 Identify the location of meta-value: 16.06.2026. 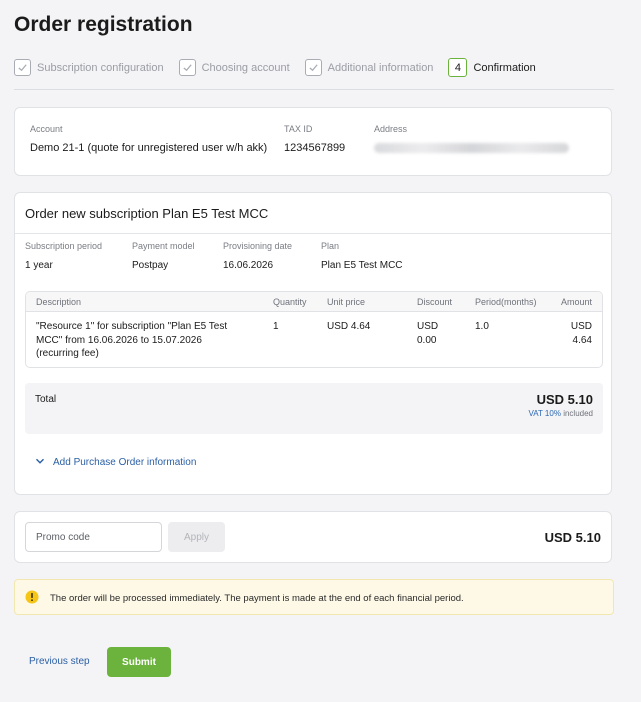
(248, 265).